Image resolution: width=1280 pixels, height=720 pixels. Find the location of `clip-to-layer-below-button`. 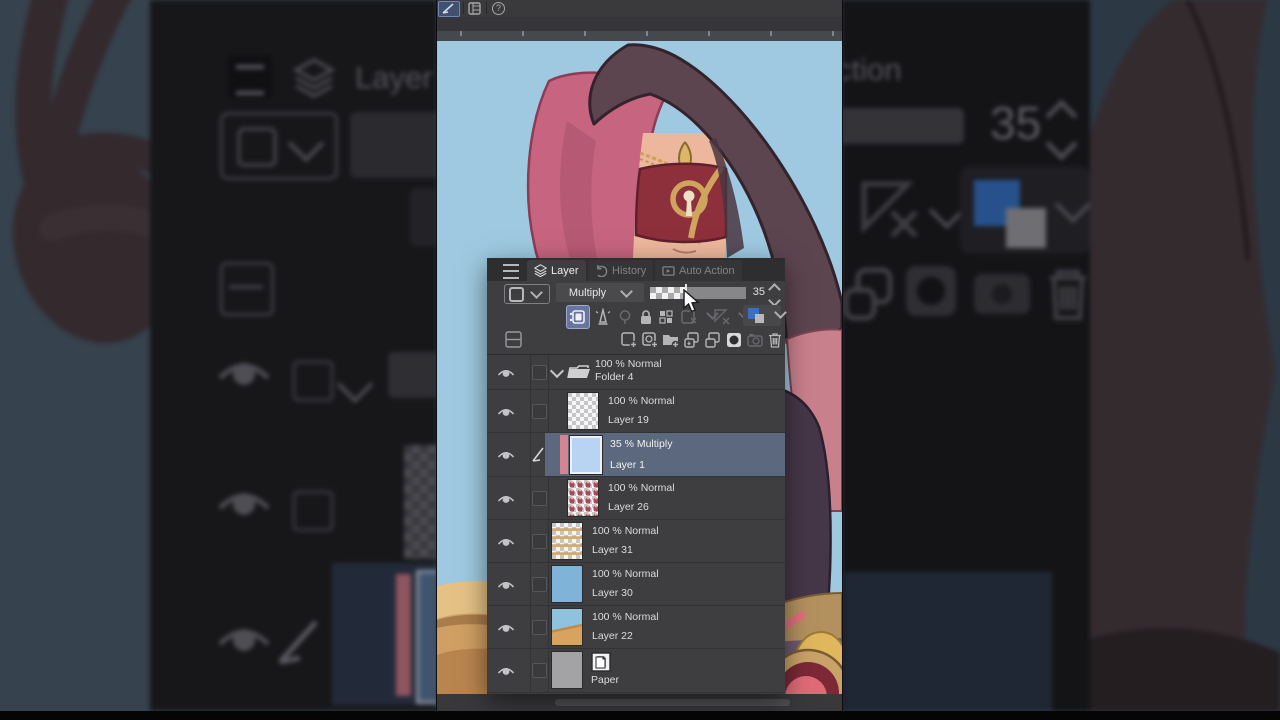

clip-to-layer-below-button is located at coordinates (578, 317).